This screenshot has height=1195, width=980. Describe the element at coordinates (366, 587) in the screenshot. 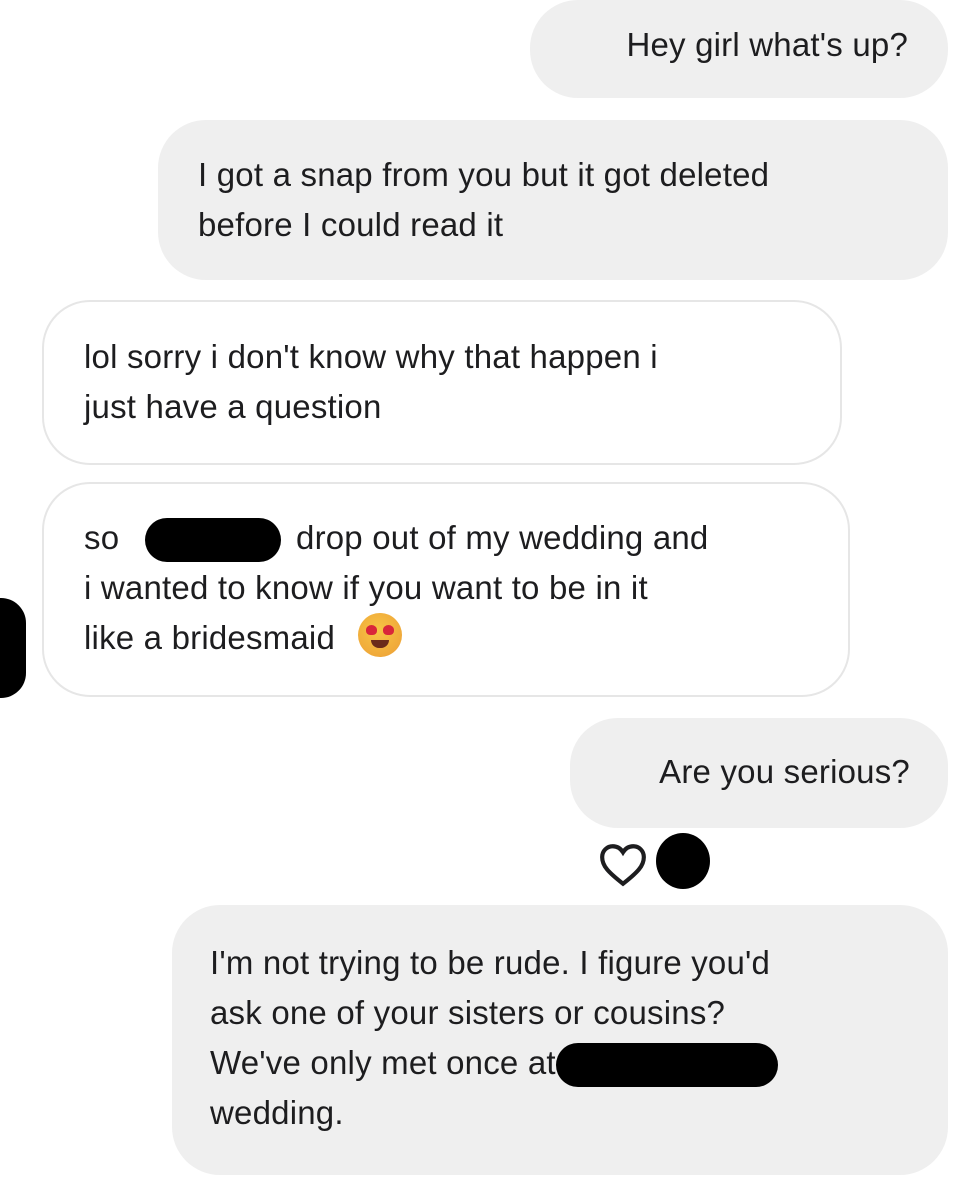

I see `message-text: i wanted to know if you want to be in it` at that location.